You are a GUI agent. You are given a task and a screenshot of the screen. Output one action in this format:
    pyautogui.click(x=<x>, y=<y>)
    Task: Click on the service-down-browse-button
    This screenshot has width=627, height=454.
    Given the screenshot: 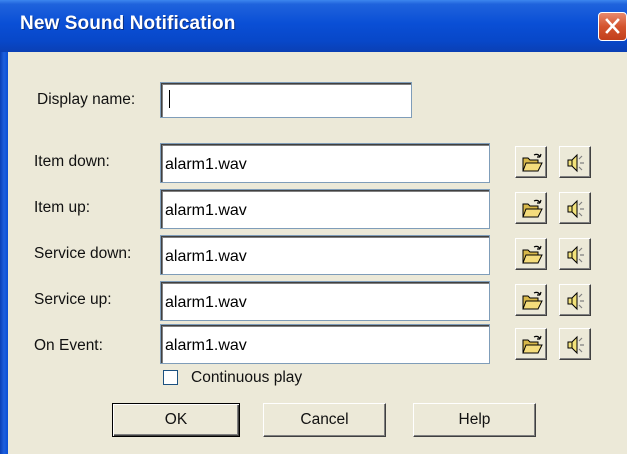 What is the action you would take?
    pyautogui.click(x=531, y=254)
    